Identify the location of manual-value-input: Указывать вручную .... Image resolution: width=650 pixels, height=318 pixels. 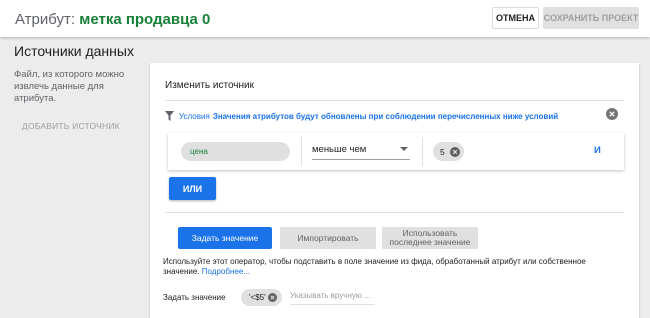
(332, 298).